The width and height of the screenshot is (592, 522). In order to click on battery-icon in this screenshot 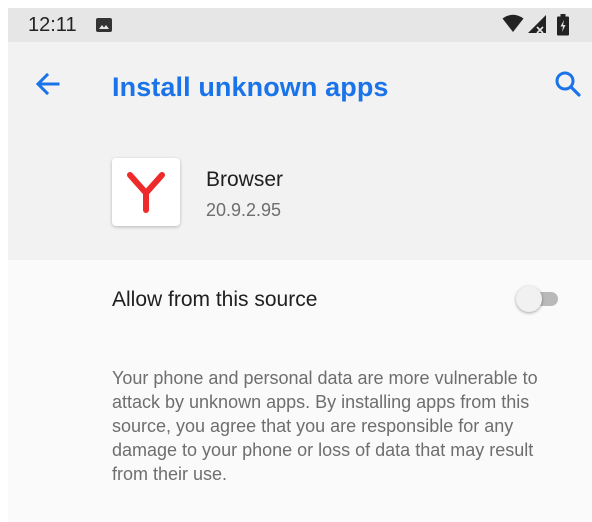, I will do `click(563, 25)`.